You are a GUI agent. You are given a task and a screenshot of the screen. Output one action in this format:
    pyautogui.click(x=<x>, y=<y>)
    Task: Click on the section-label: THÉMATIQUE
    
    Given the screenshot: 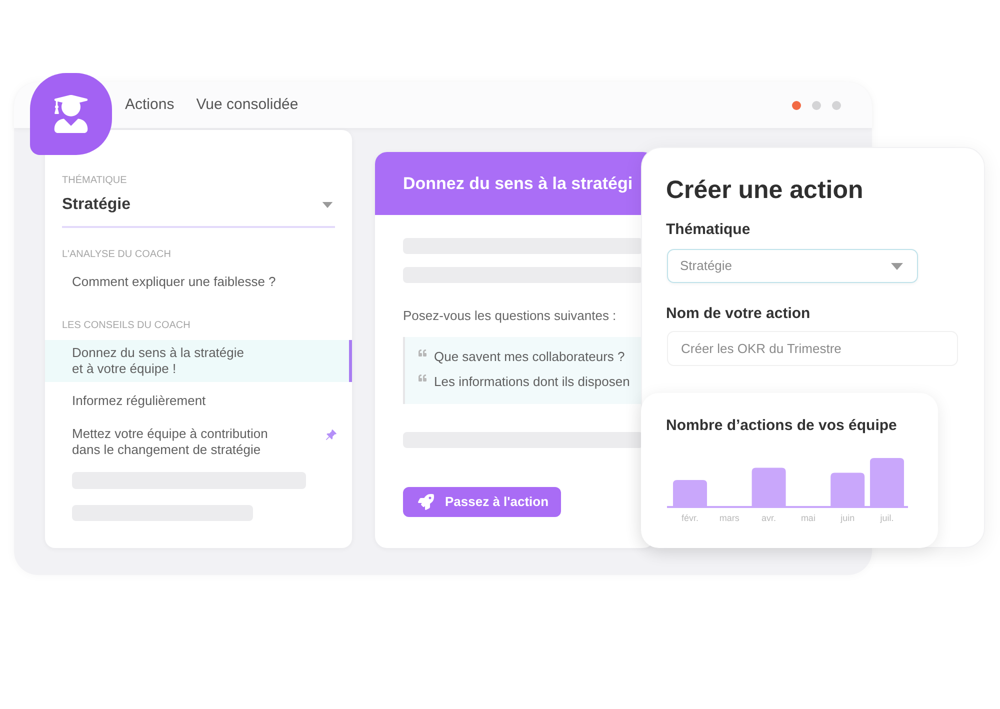 What is the action you would take?
    pyautogui.click(x=95, y=181)
    